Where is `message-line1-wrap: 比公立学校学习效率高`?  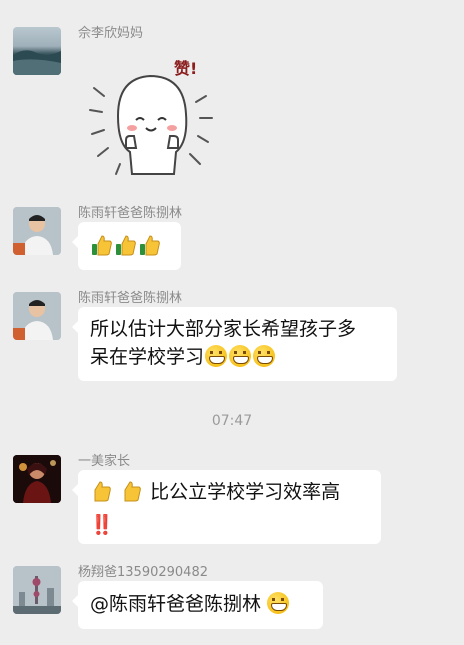
message-line1-wrap: 比公立学校学习效率高 is located at coordinates (229, 494).